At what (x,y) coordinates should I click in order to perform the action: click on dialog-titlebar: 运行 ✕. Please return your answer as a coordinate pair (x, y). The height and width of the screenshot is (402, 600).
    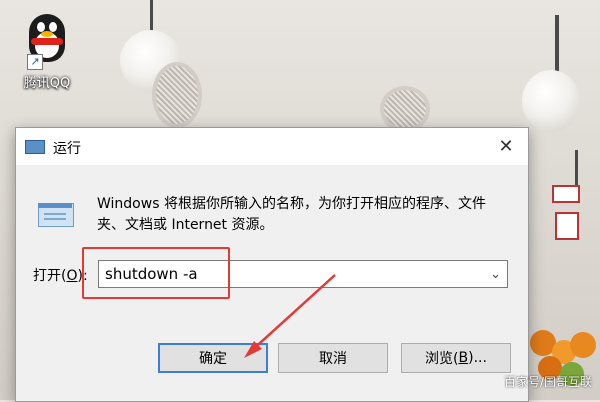
    Looking at the image, I should click on (272, 146).